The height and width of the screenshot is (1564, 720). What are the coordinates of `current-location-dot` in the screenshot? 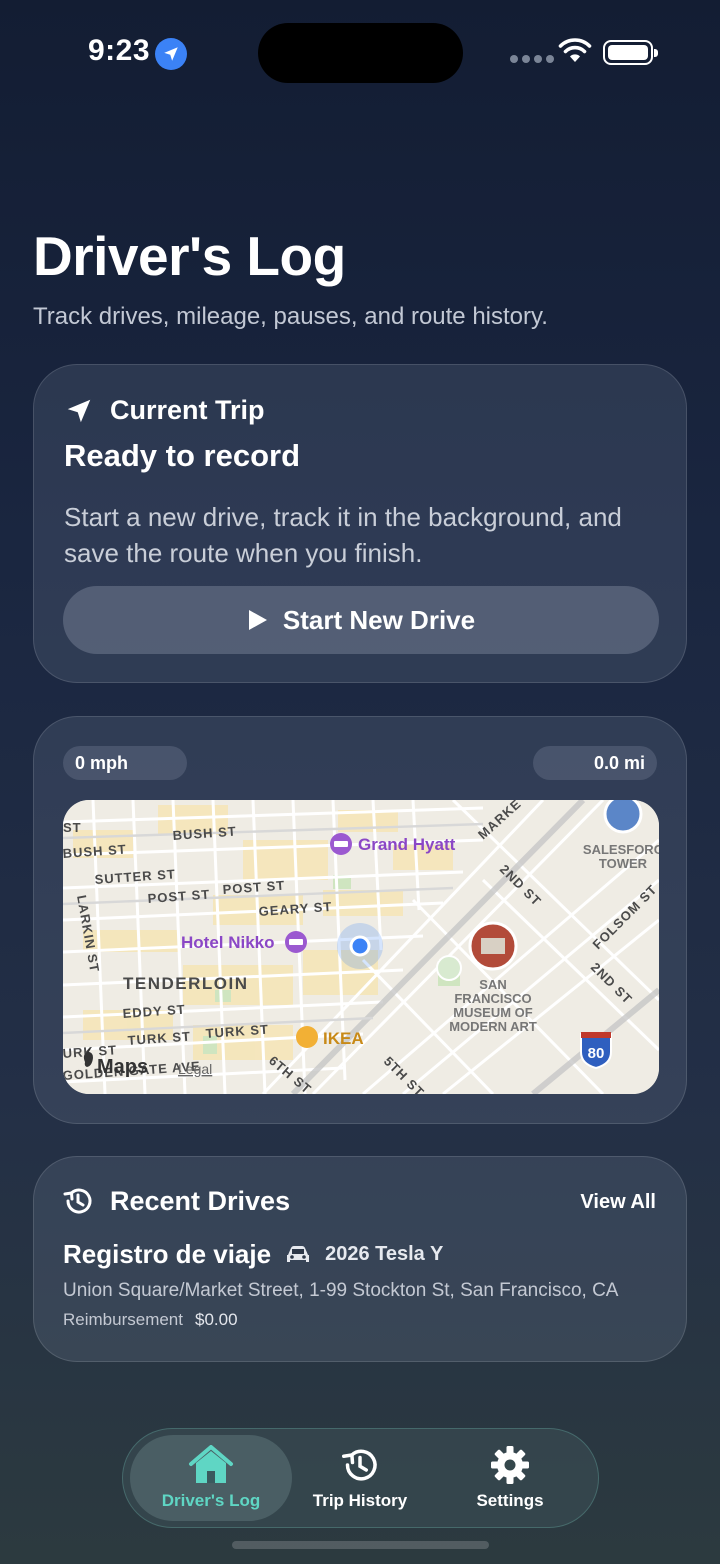 It's located at (360, 946).